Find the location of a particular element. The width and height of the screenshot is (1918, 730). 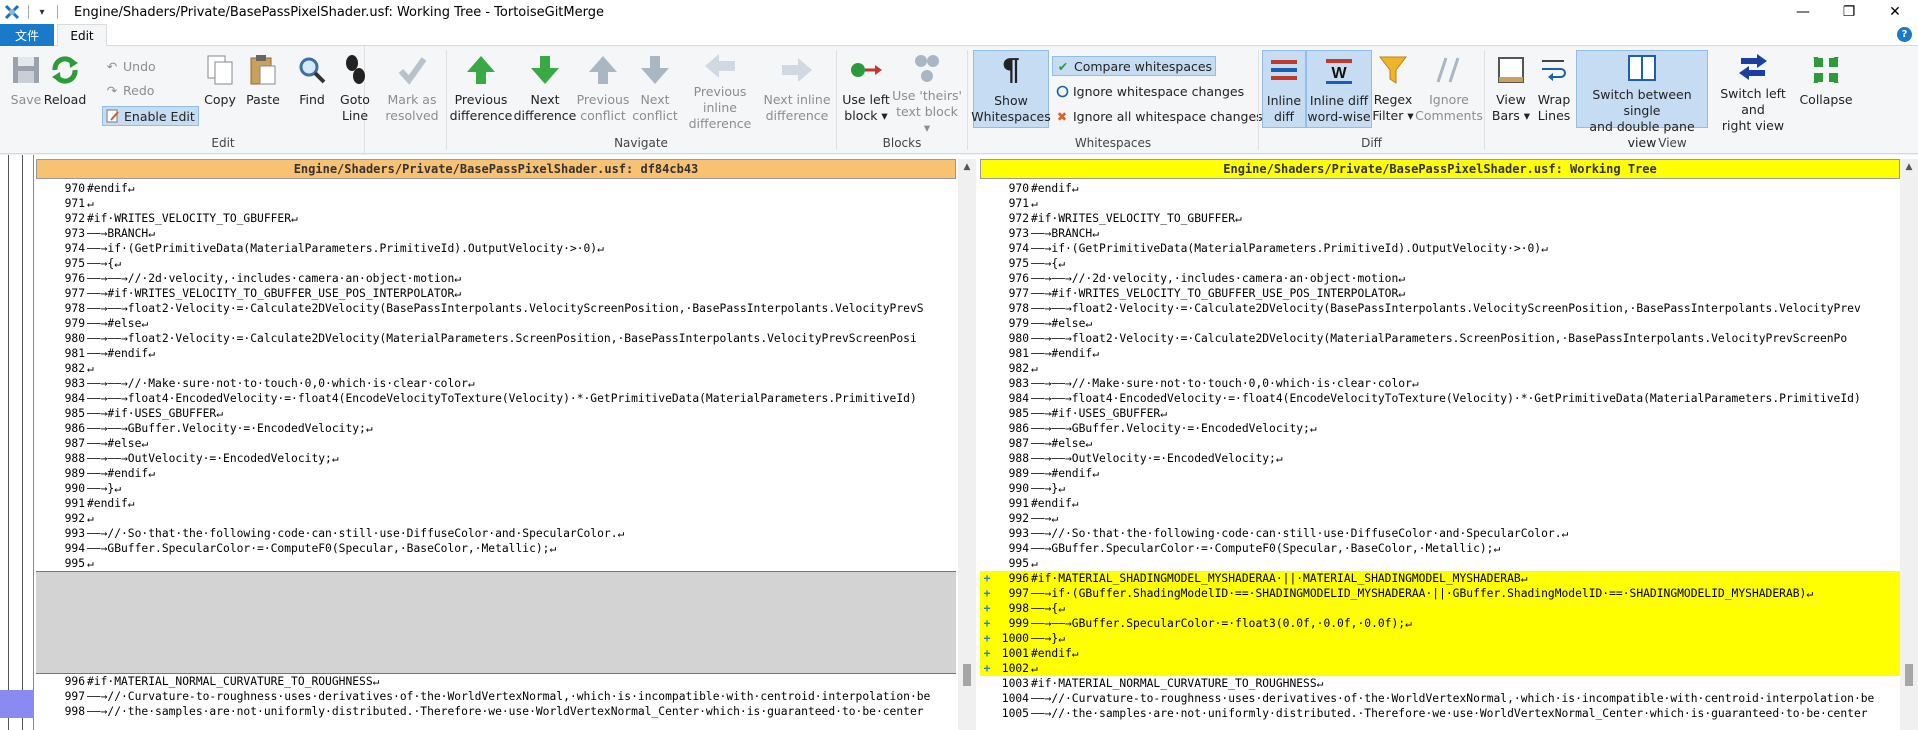

code-line: 992 ——→↵ is located at coordinates (1440, 518).